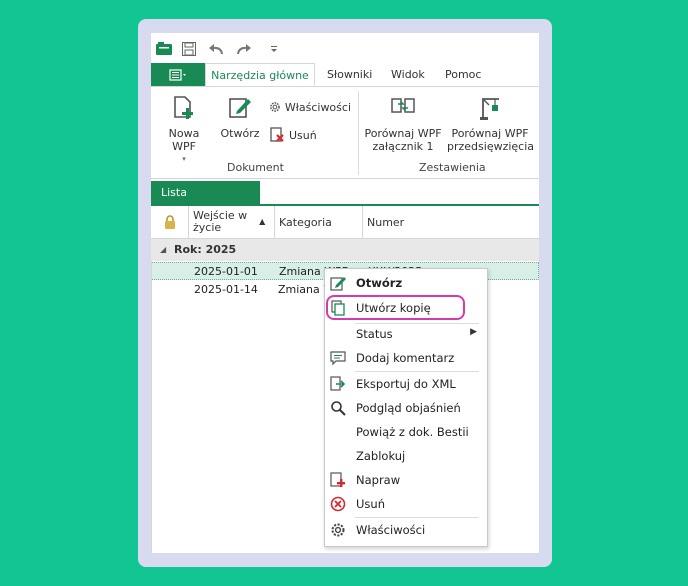 The width and height of the screenshot is (688, 586). Describe the element at coordinates (205, 201) in the screenshot. I see `tab-lista-dokumentow: Lista dokumentów` at that location.